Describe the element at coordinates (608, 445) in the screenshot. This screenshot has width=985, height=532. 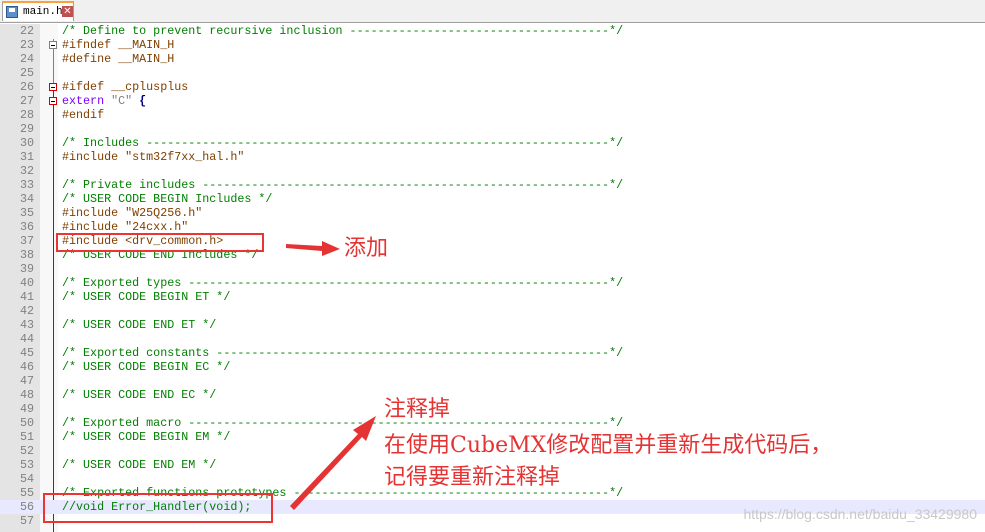
I see `annotation-note-1: 在使用CubeMX修改配置并重新生成代码后，` at that location.